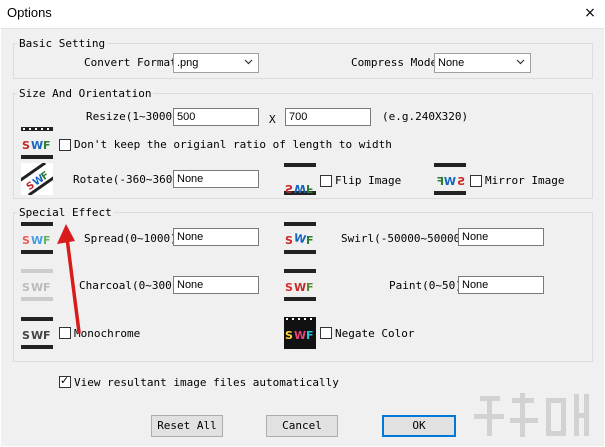  What do you see at coordinates (425, 116) in the screenshot?
I see `resize-example-label: (e.g.240X320)` at bounding box center [425, 116].